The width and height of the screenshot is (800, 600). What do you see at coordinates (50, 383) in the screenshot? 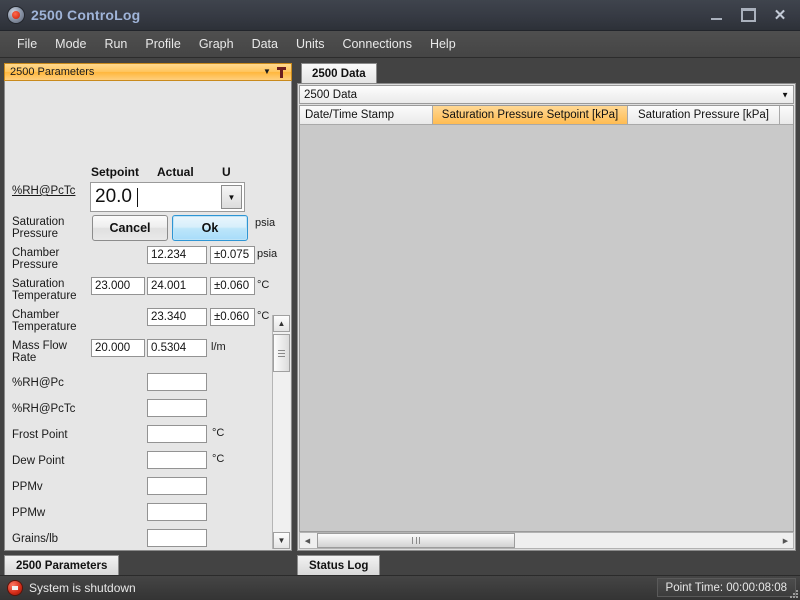
I see `param-label-rh-pc: %RH@Pc` at bounding box center [50, 383].